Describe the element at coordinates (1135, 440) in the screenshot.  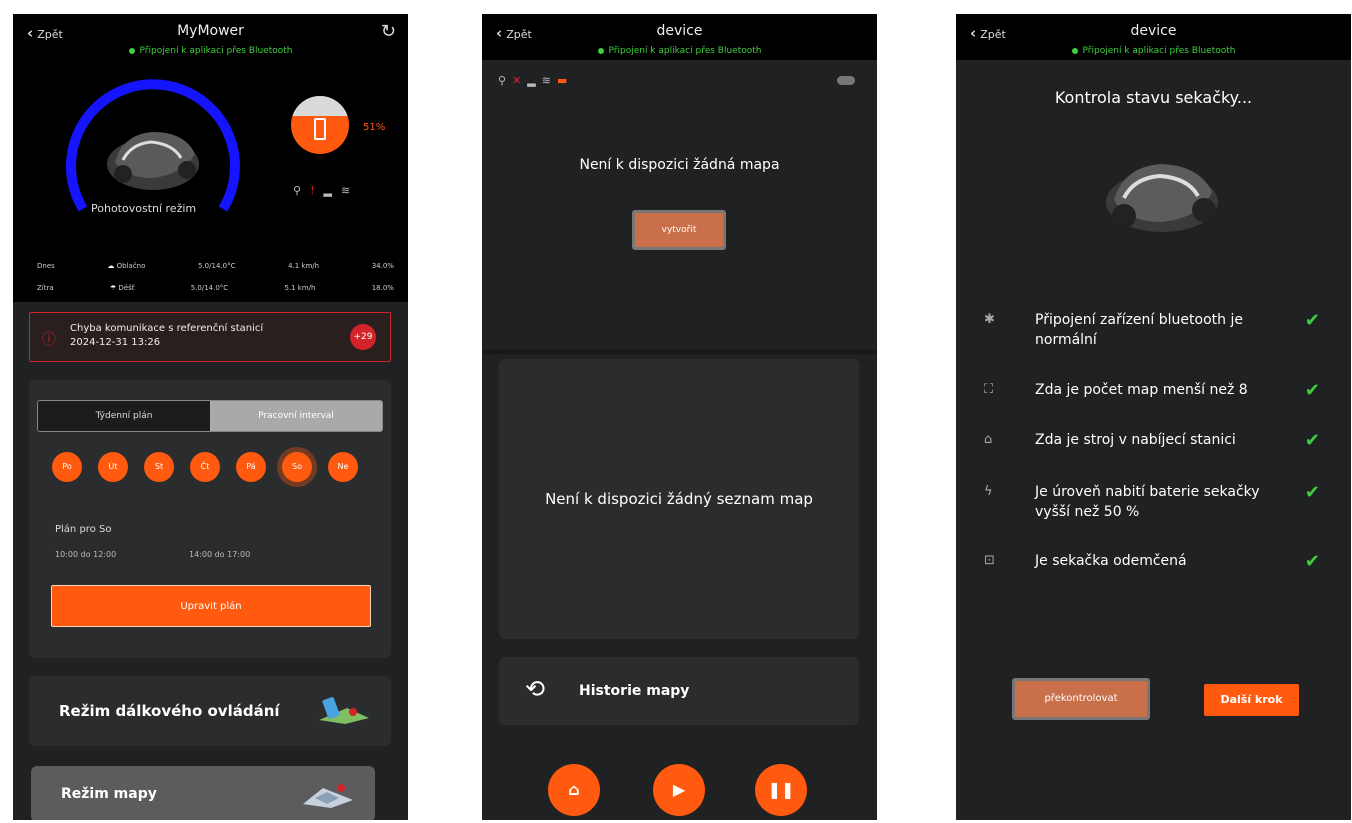
I see `check-text: Zda je stroj v nabíjecí stanici` at that location.